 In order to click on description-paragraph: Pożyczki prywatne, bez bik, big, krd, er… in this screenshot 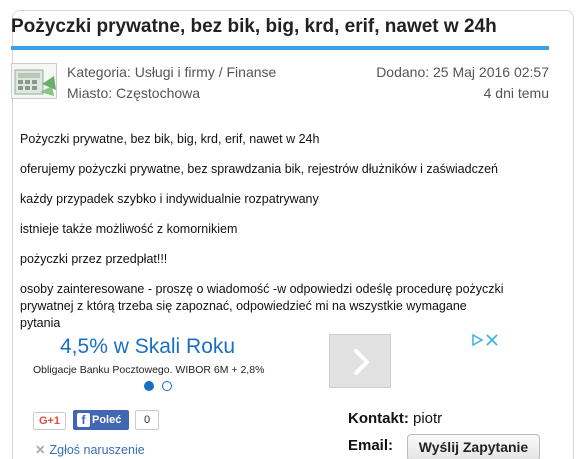, I will do `click(170, 139)`.